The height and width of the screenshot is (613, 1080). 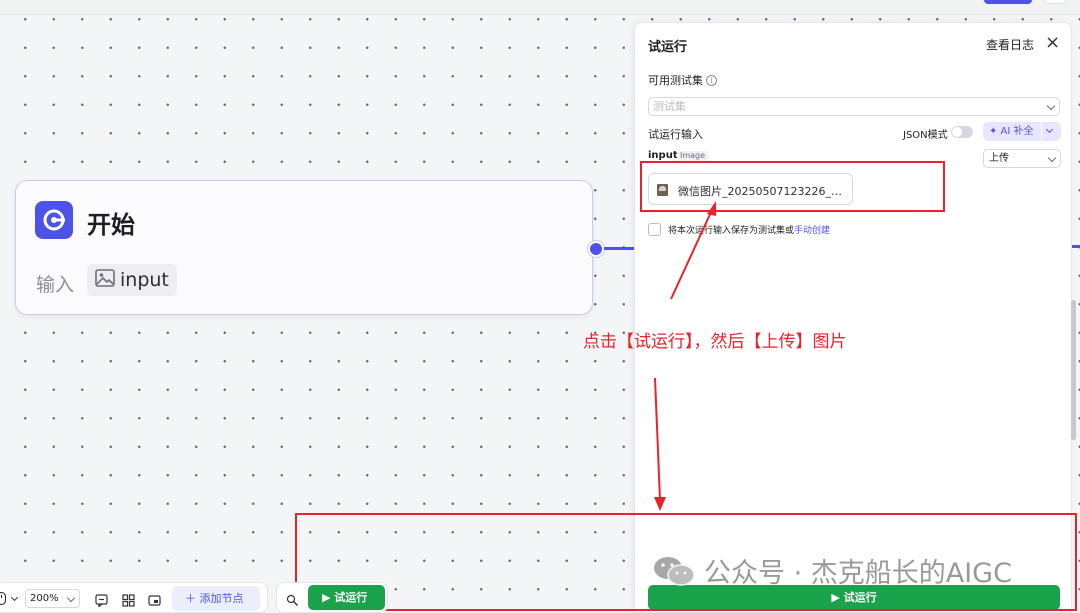 I want to click on upload-mode-select: 上传, so click(x=1022, y=158).